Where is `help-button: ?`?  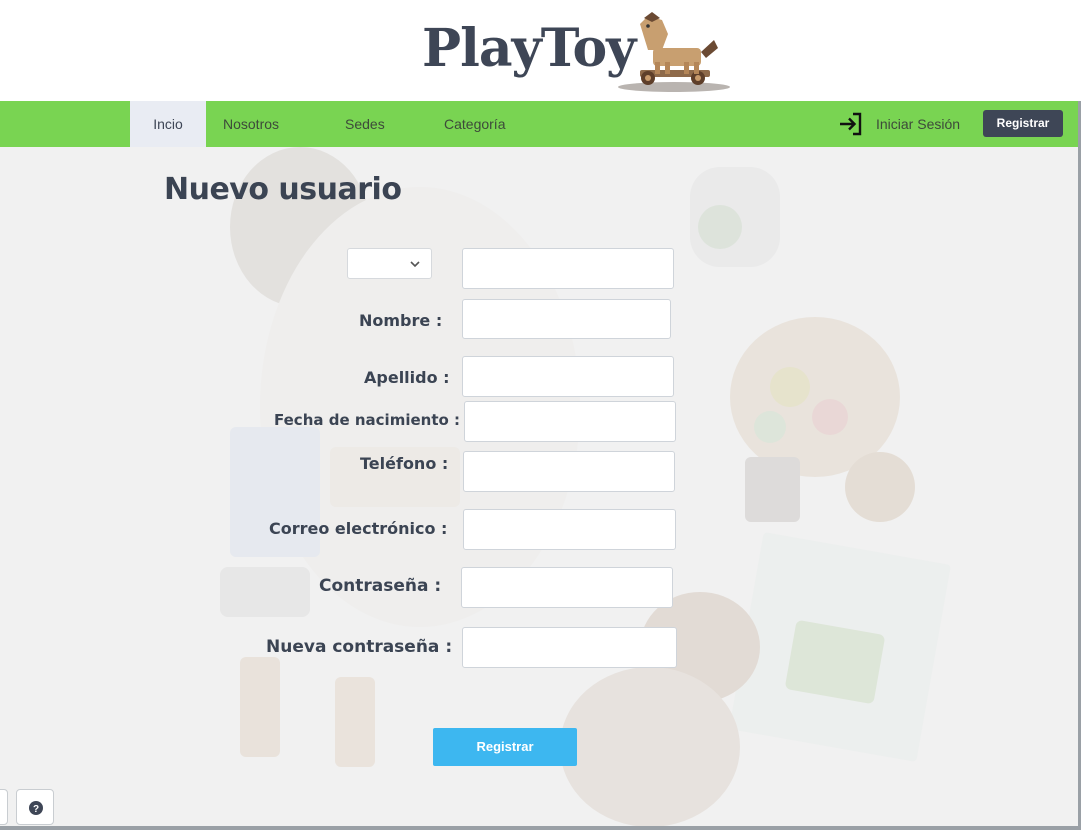 help-button: ? is located at coordinates (35, 807).